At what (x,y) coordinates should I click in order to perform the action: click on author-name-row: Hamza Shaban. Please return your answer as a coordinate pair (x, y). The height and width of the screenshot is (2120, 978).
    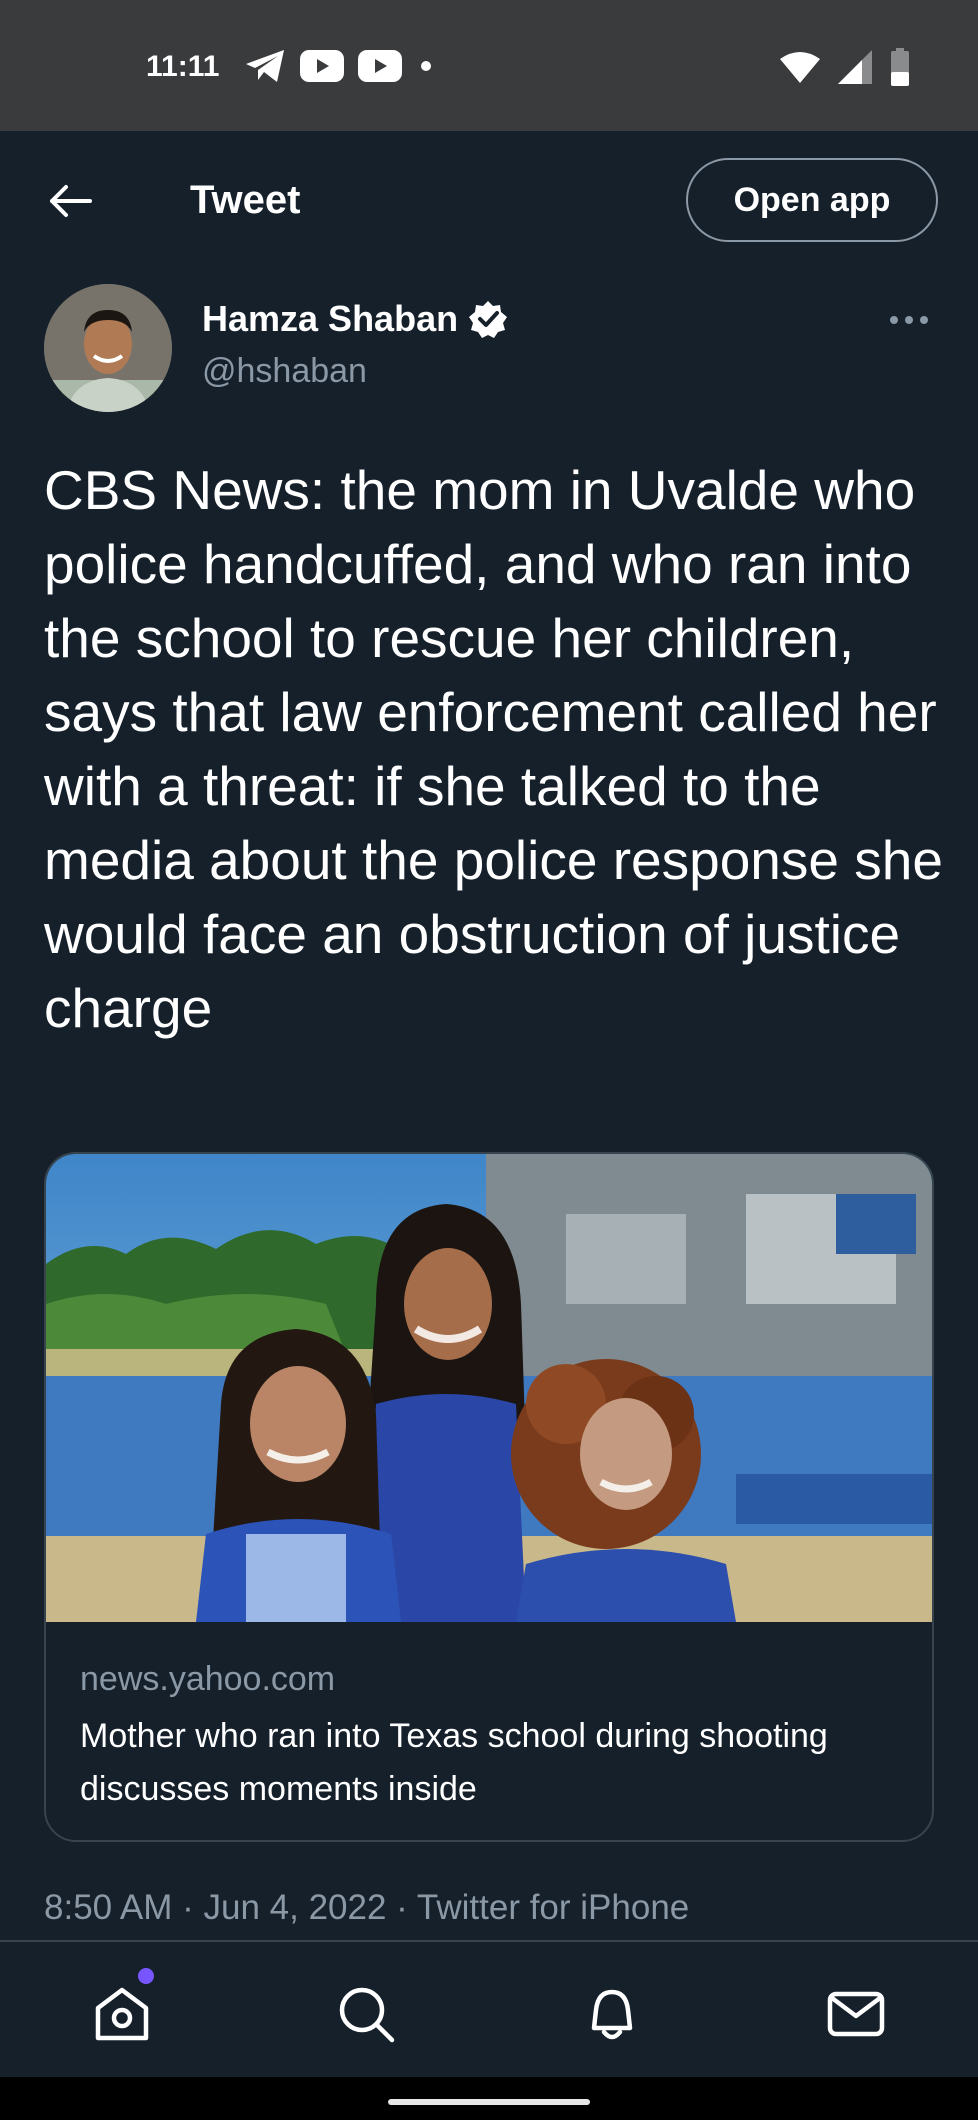
    Looking at the image, I should click on (355, 319).